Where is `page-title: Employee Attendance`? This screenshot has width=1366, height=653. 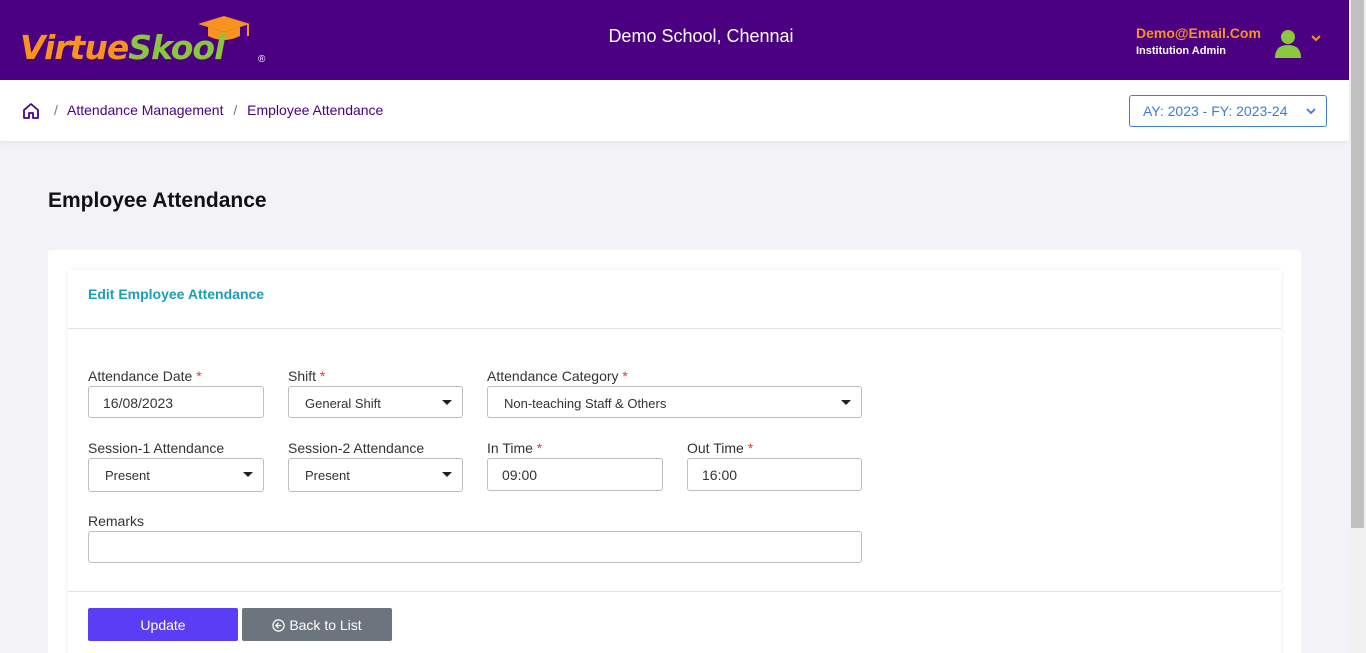 page-title: Employee Attendance is located at coordinates (157, 200).